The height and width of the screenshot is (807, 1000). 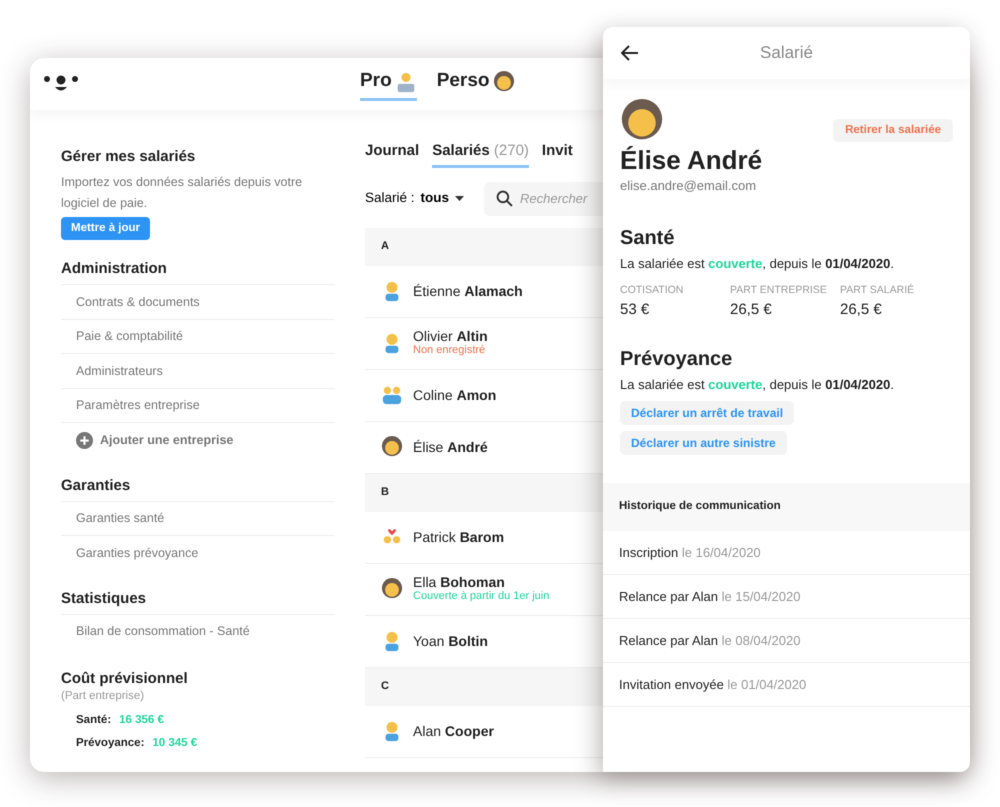 What do you see at coordinates (155, 440) in the screenshot?
I see `add-company-button: Ajouter une entreprise` at bounding box center [155, 440].